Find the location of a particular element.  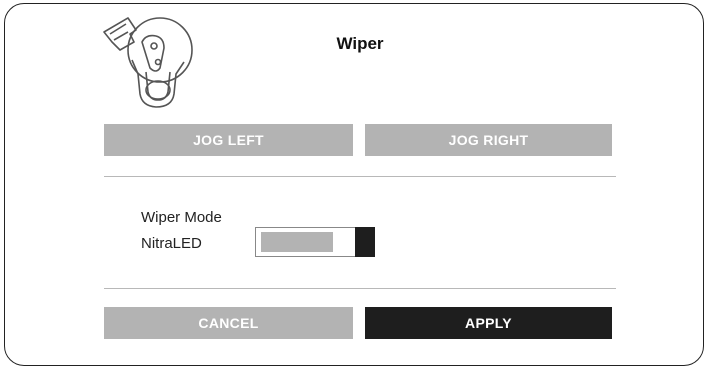

apply-button: APPLY is located at coordinates (488, 323).